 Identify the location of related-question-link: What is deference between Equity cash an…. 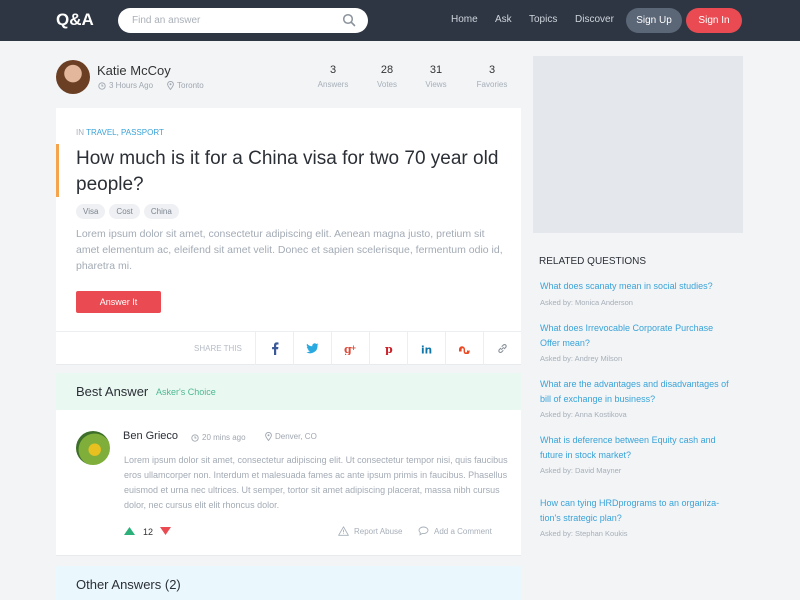
(637, 447).